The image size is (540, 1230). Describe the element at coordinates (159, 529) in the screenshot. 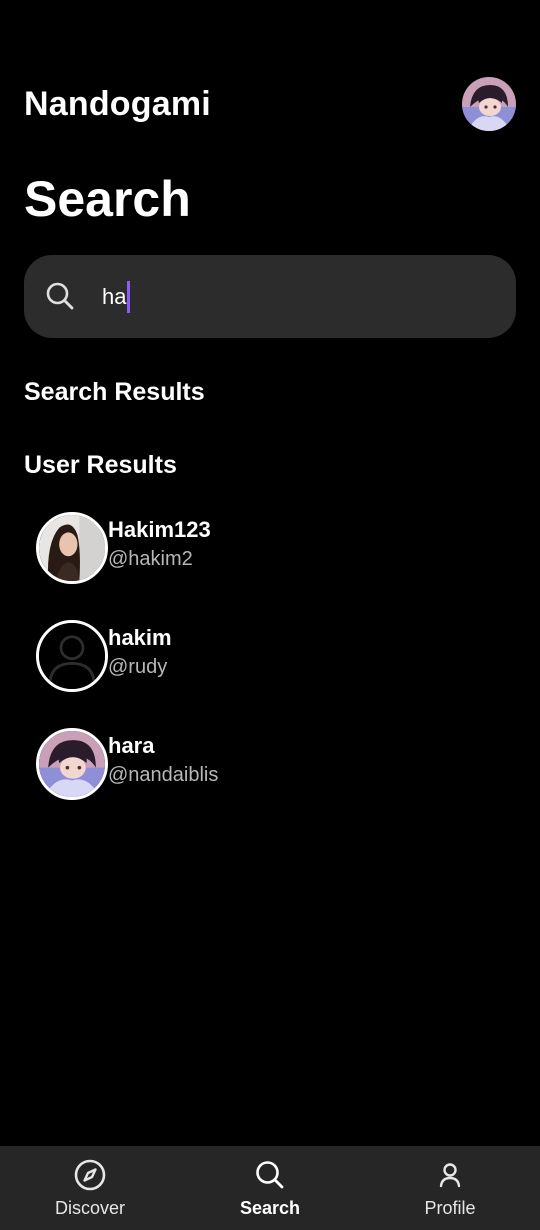

I see `user-name: Hakim123` at that location.